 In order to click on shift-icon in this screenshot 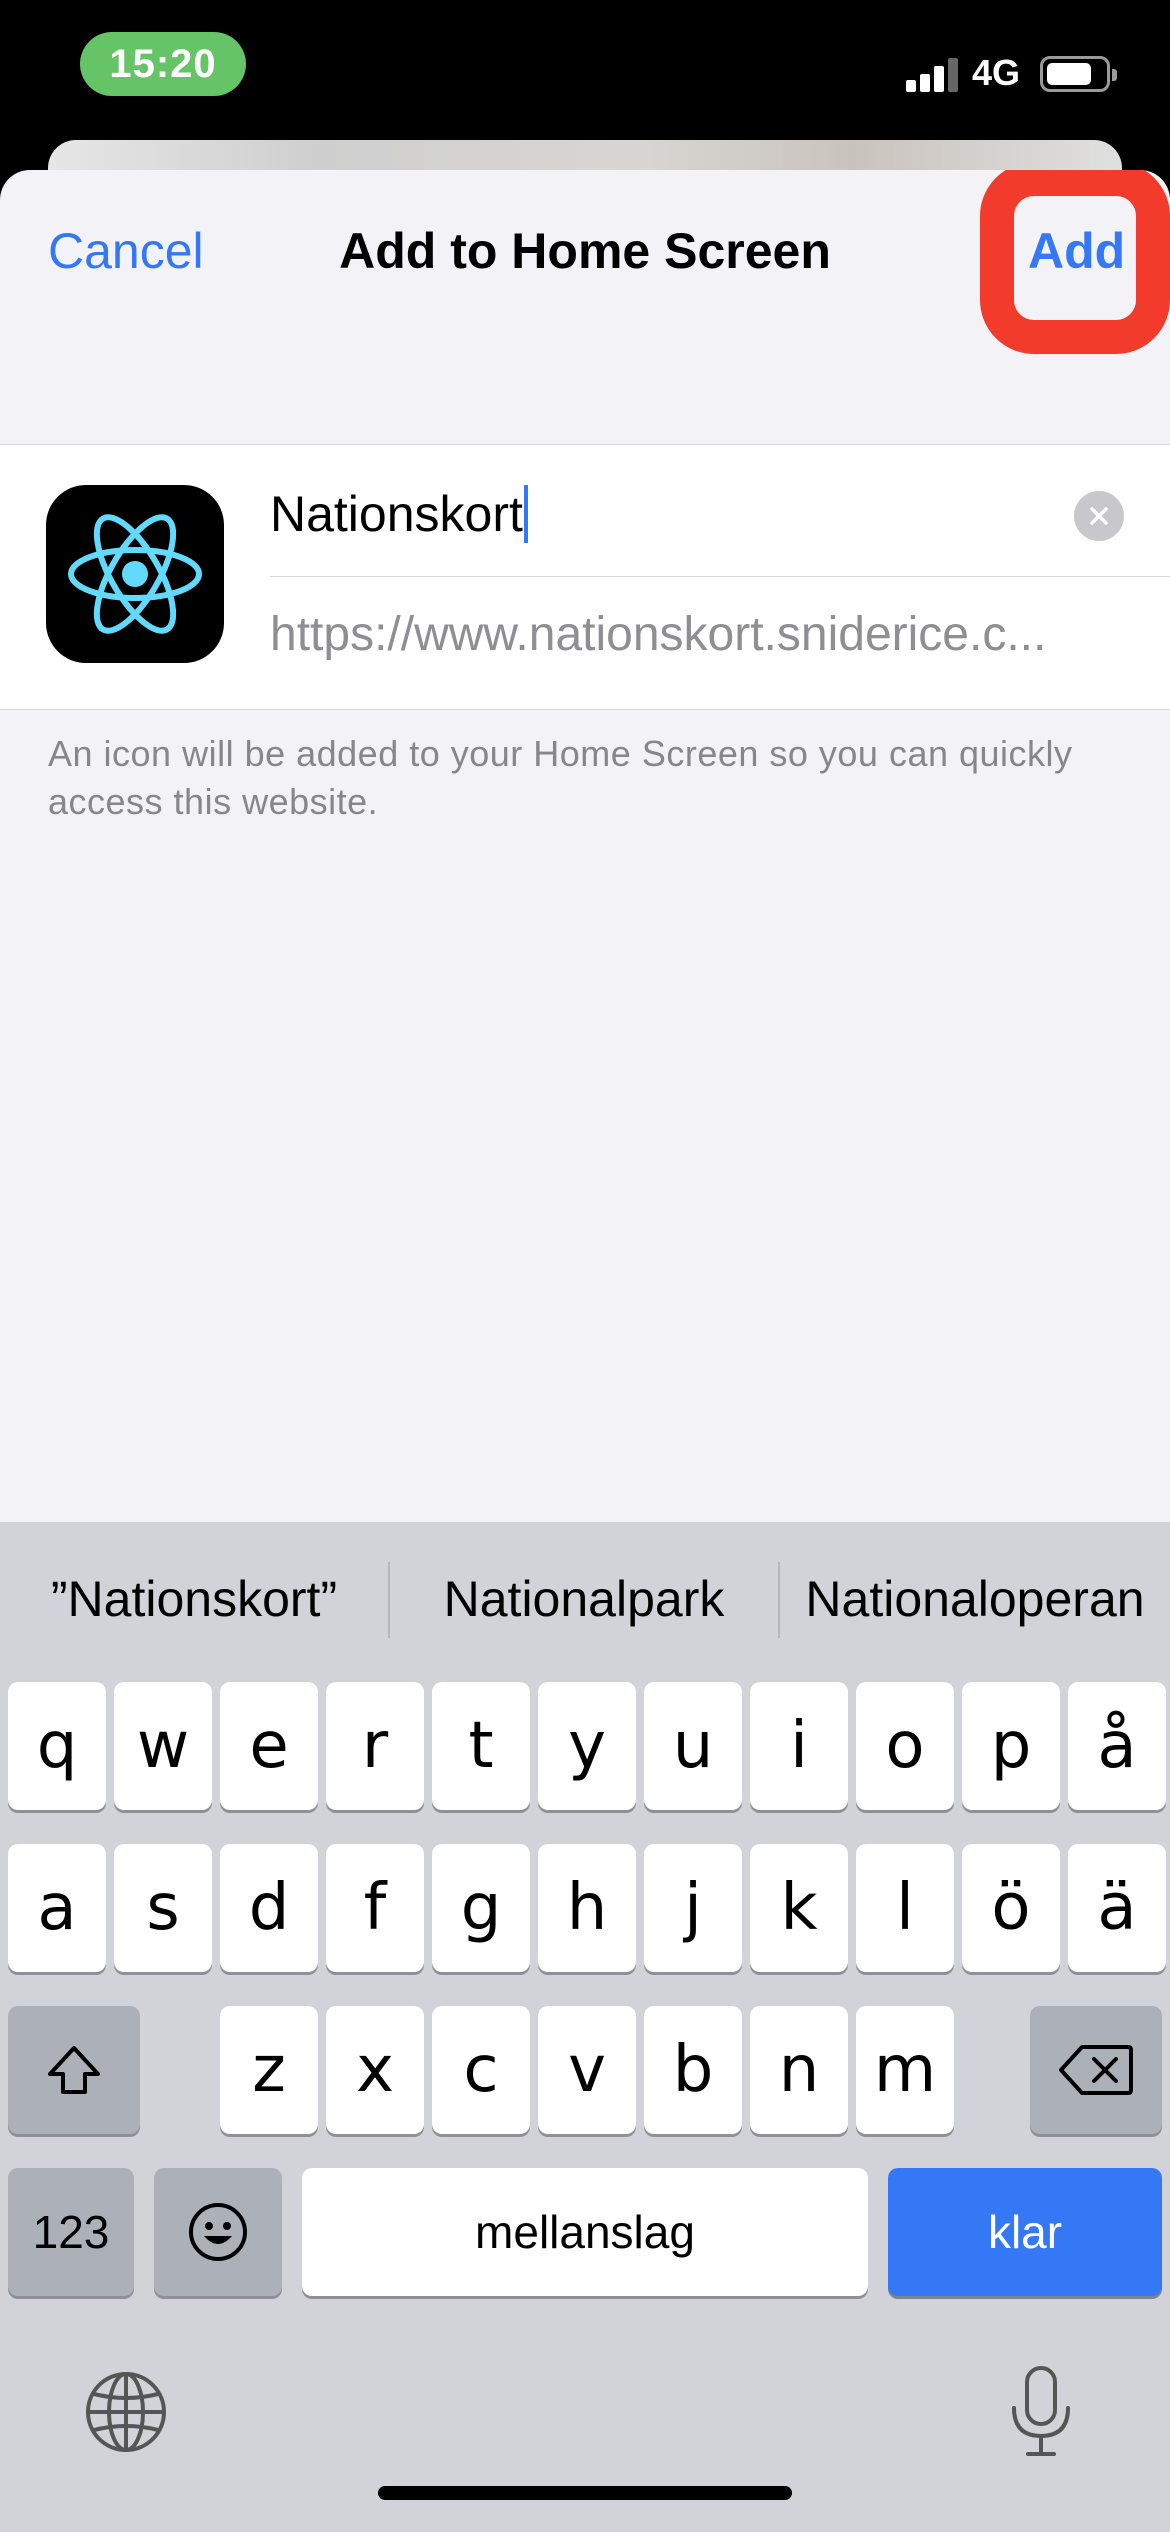, I will do `click(74, 2070)`.